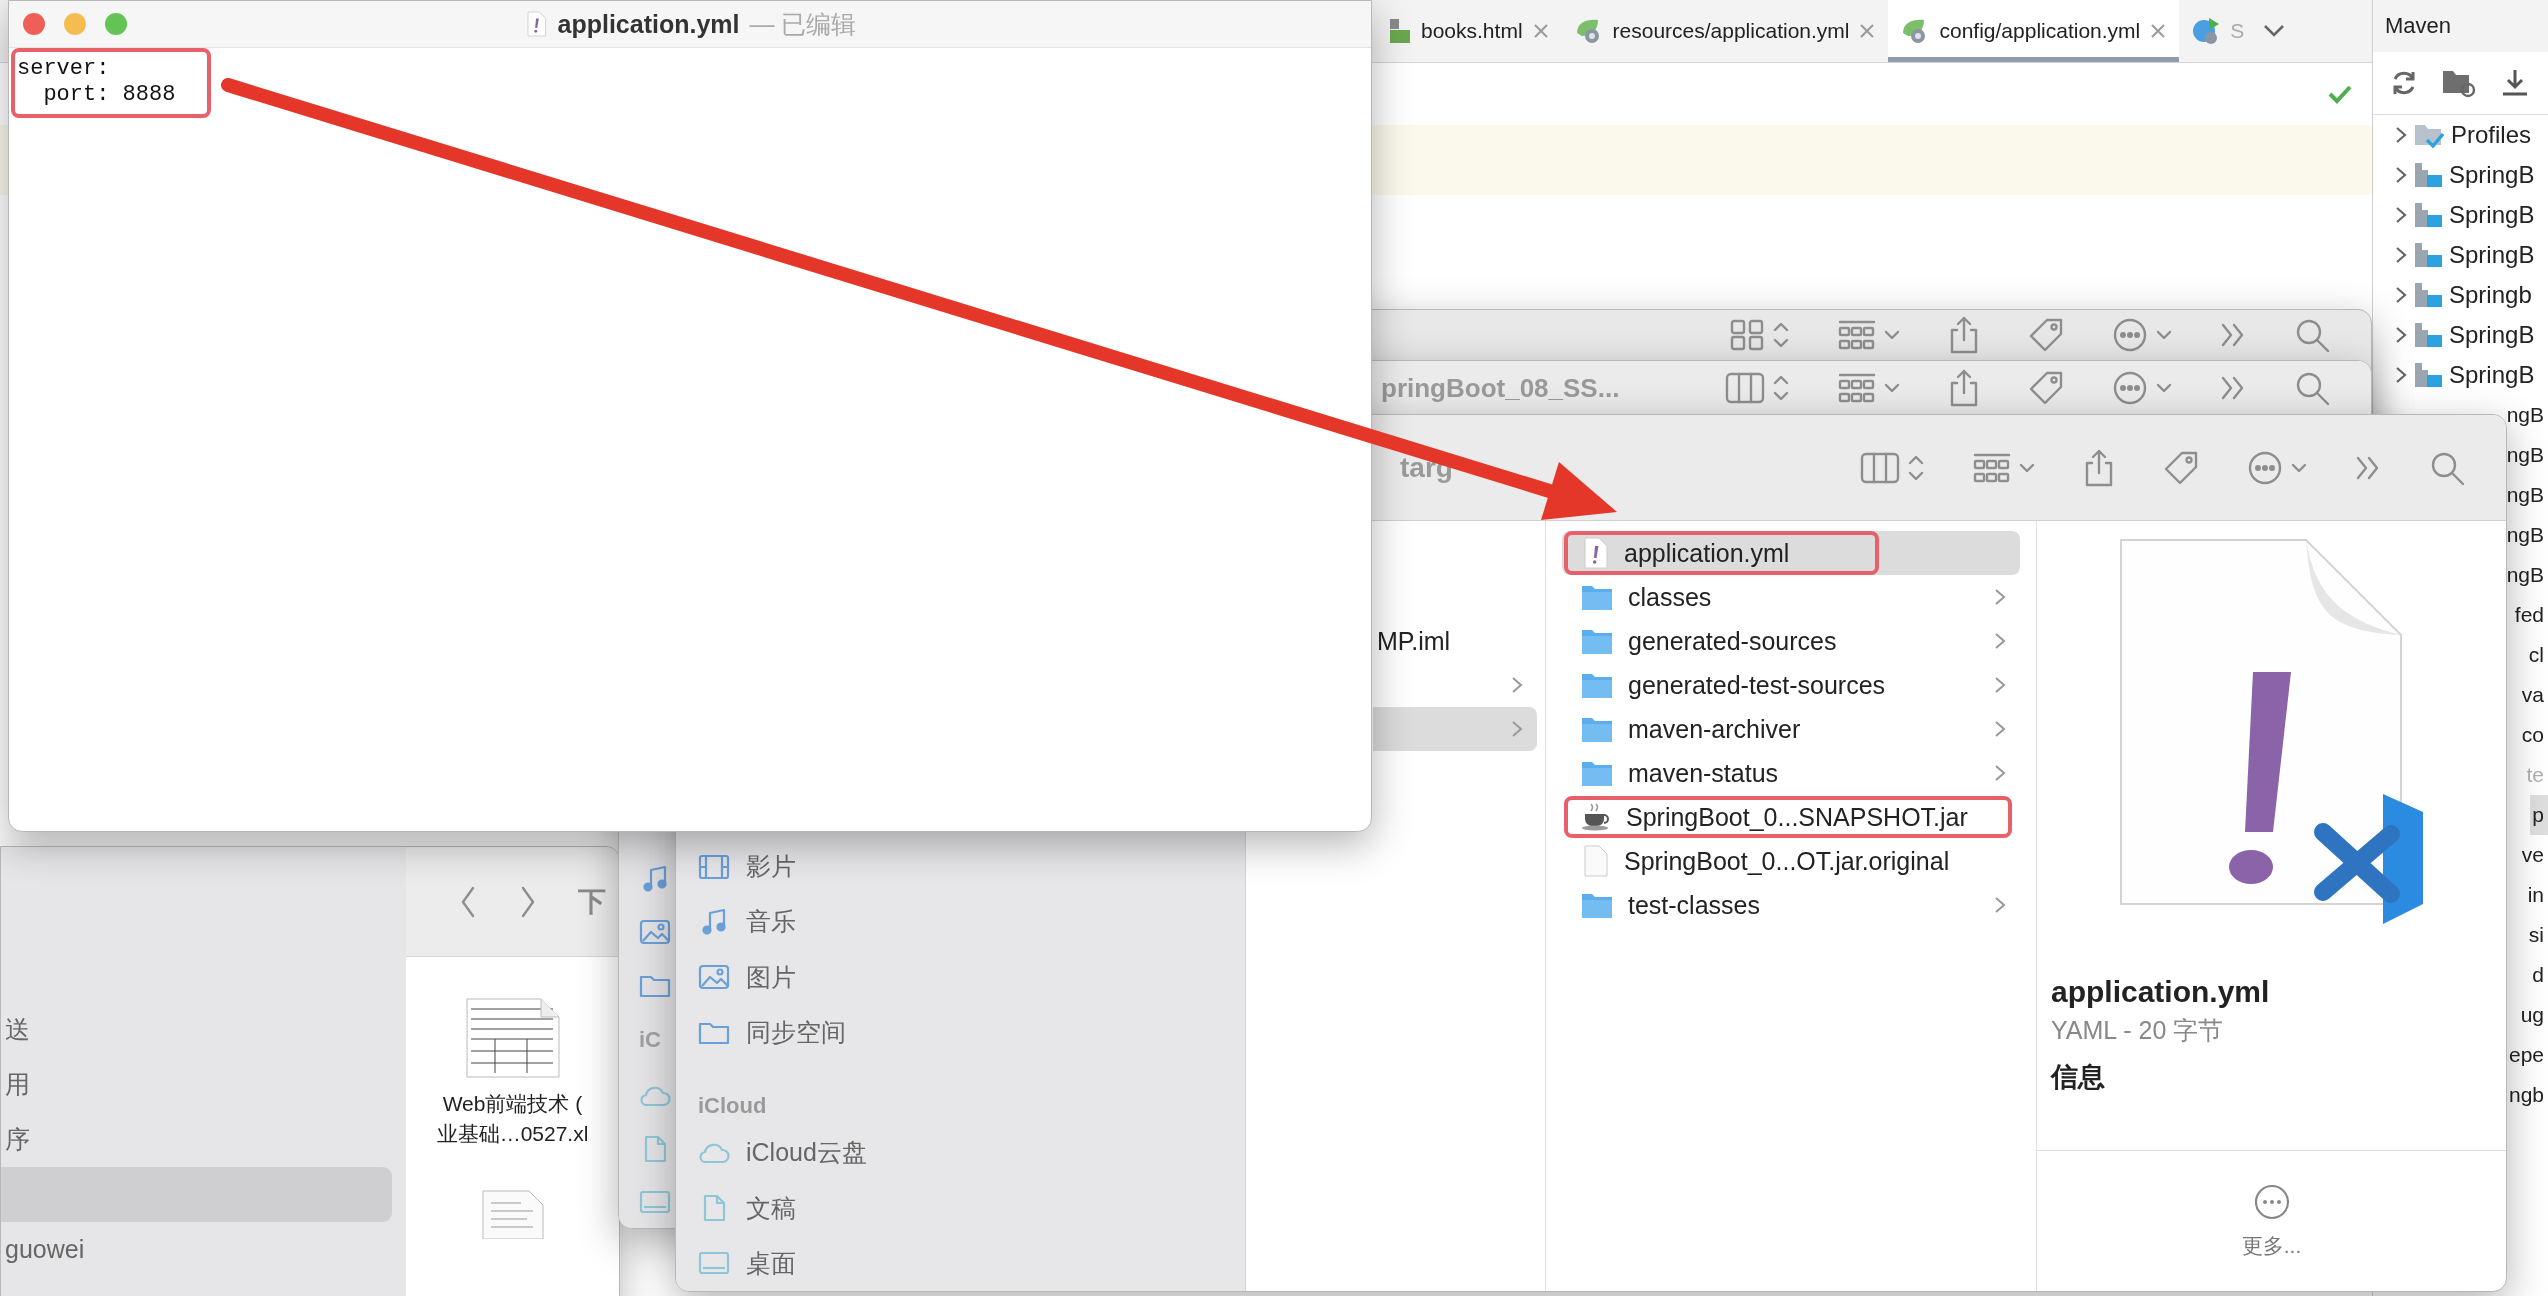 This screenshot has width=2548, height=1296. What do you see at coordinates (1791, 861) in the screenshot?
I see `file-row: SpringBoot_0...OT.jar.original` at bounding box center [1791, 861].